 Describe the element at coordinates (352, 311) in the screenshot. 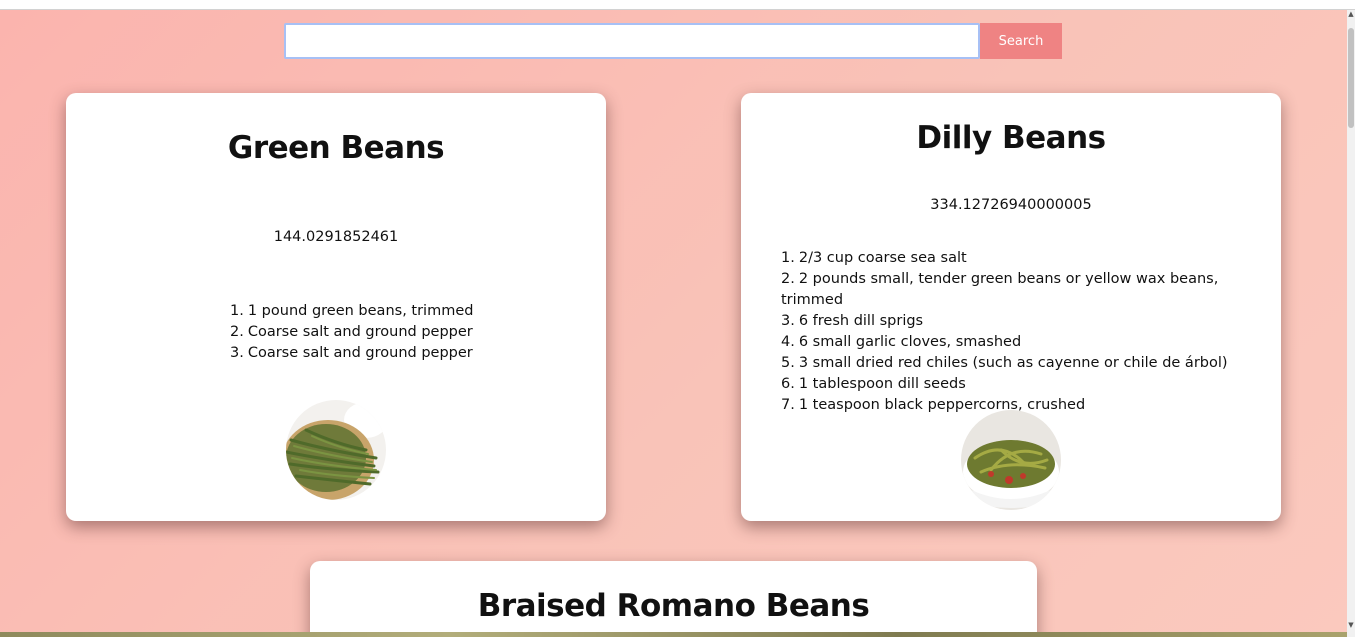

I see `list-item: 1. 1 pound green beans, trimmed` at that location.